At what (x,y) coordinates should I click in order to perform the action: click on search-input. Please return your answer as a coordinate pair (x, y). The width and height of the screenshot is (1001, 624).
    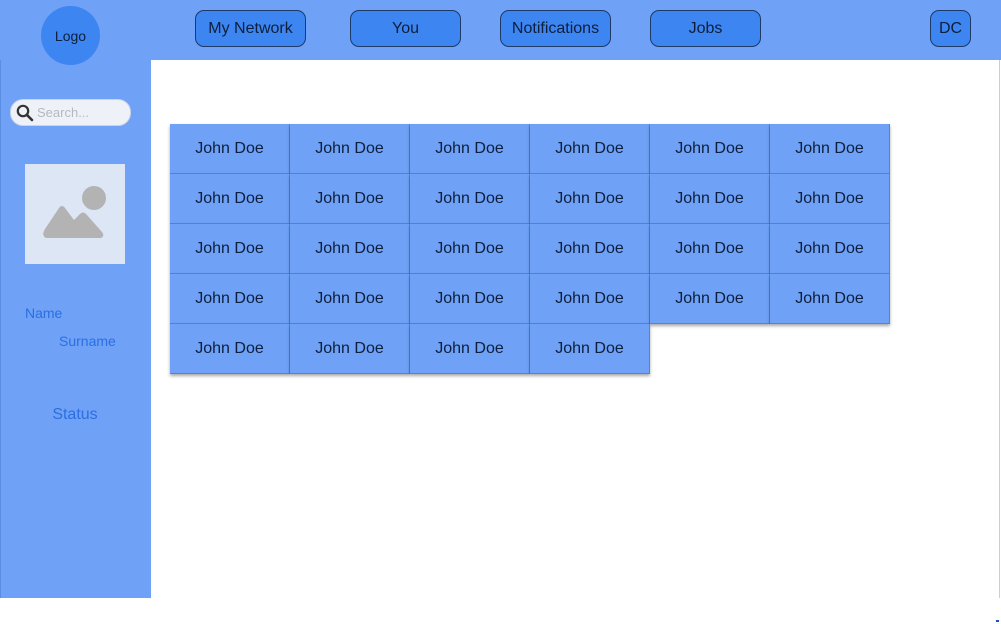
    Looking at the image, I should click on (81, 112).